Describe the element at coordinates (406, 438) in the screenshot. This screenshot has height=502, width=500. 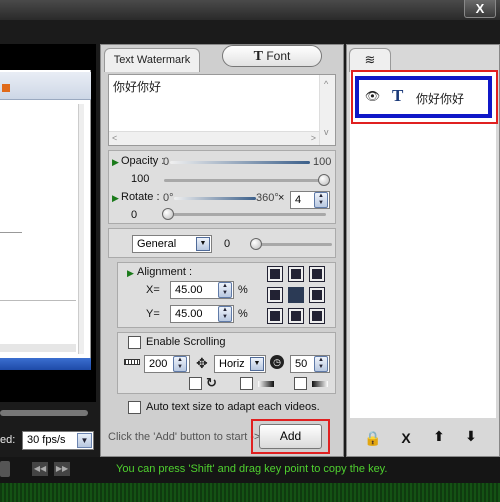
I see `delete-layer-button: X` at that location.